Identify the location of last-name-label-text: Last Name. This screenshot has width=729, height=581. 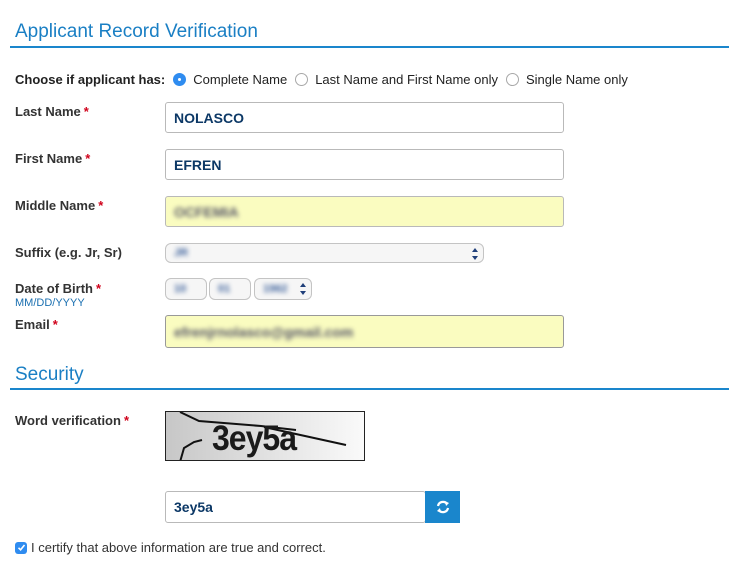
(48, 111).